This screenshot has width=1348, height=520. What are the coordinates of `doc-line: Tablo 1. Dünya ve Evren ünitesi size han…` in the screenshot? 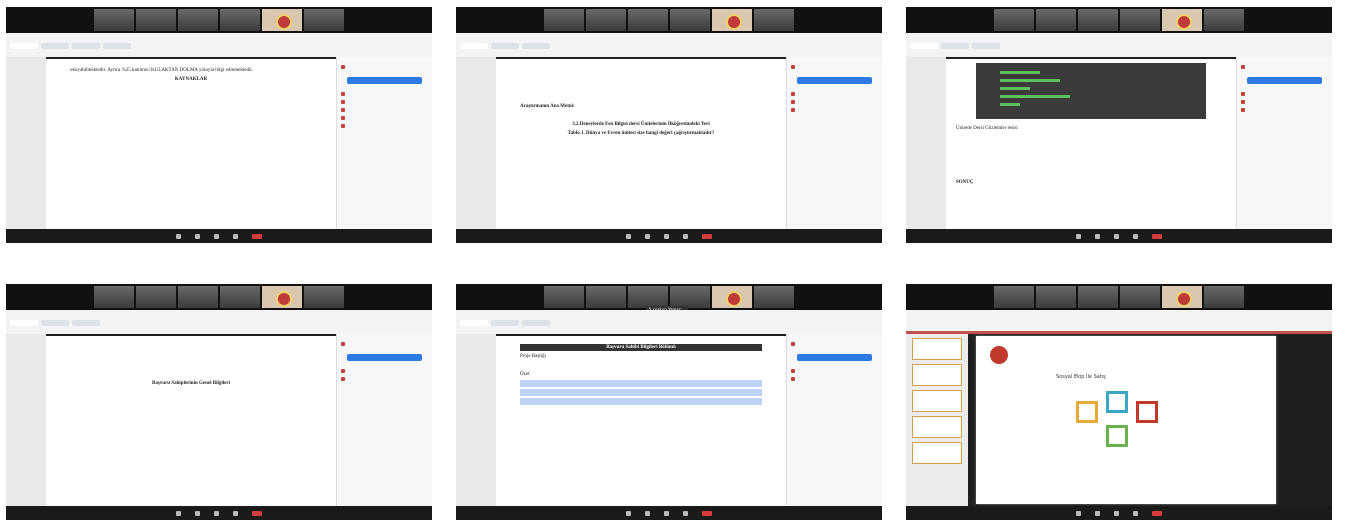 It's located at (641, 133).